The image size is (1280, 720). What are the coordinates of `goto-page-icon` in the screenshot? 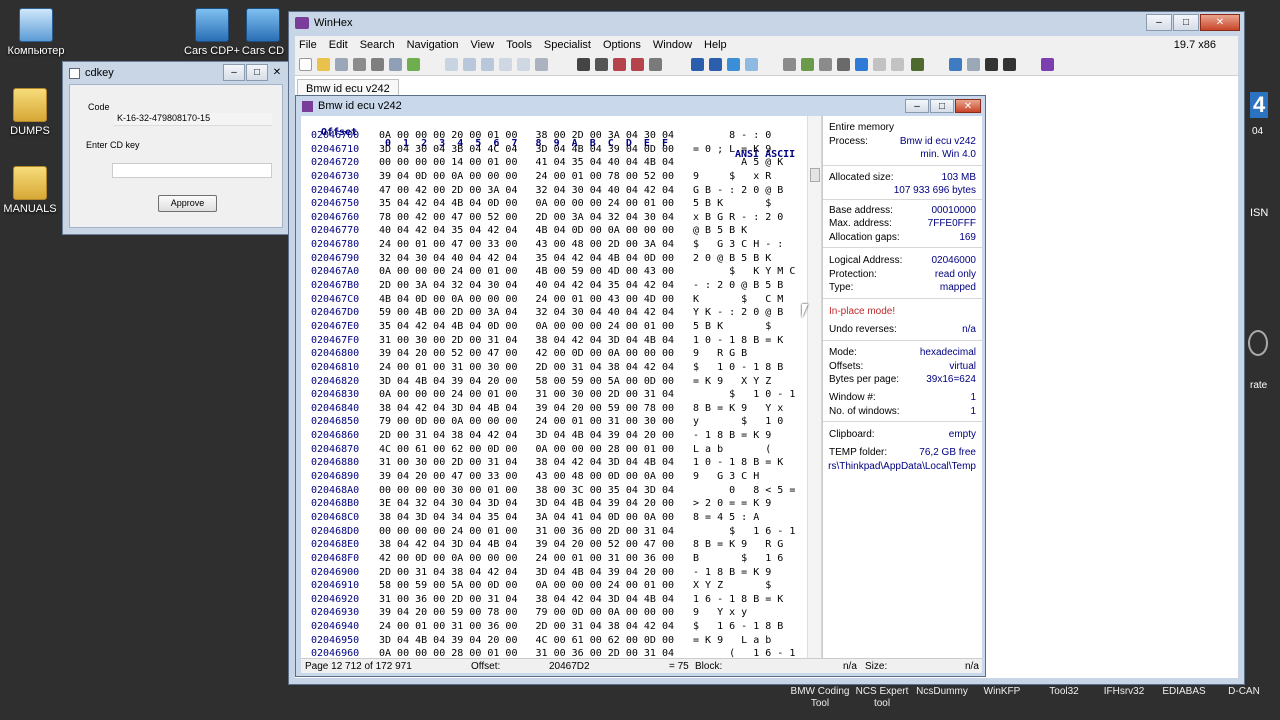 It's located at (715, 64).